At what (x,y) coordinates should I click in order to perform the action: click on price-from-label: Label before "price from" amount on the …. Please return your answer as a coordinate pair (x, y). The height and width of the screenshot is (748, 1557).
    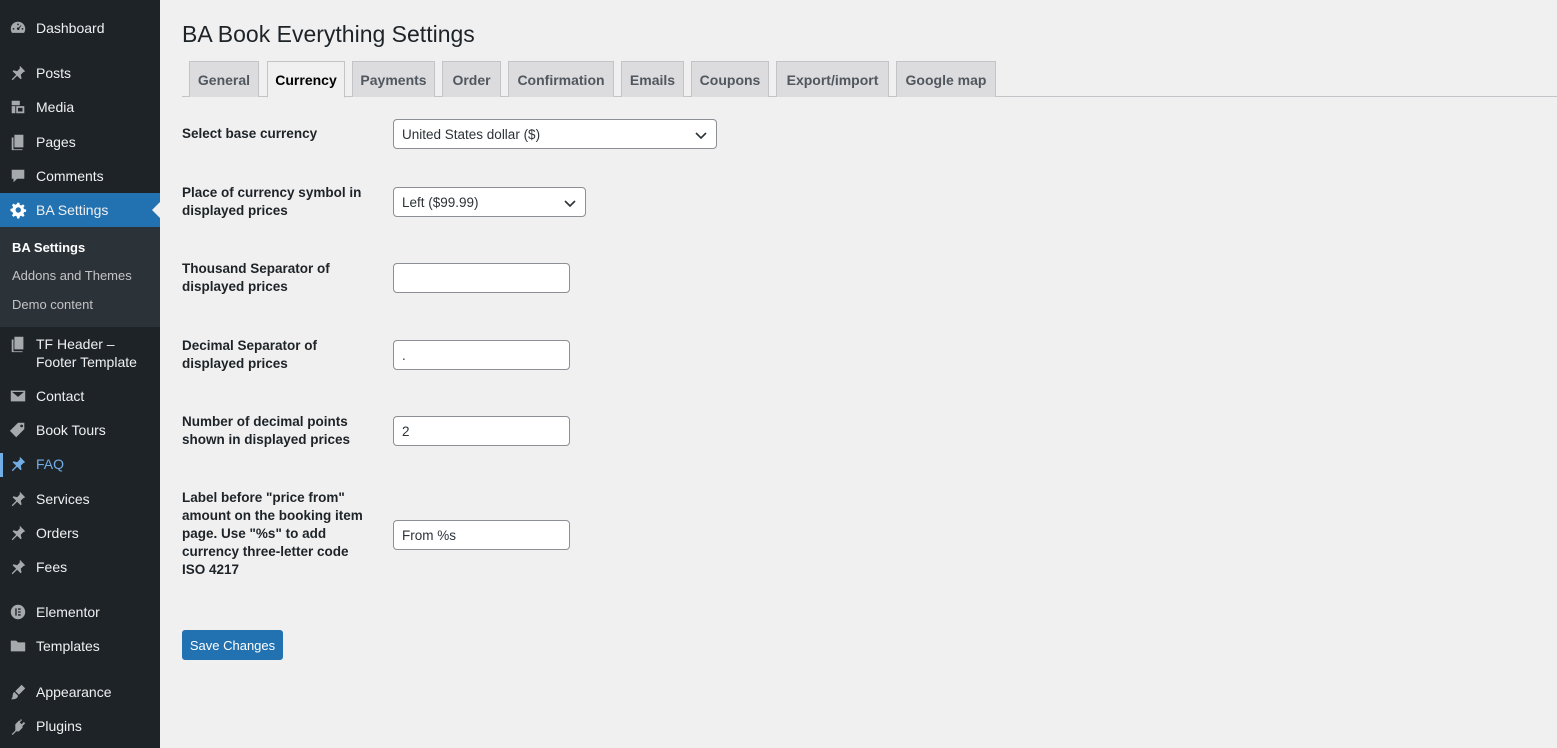
    Looking at the image, I should click on (272, 533).